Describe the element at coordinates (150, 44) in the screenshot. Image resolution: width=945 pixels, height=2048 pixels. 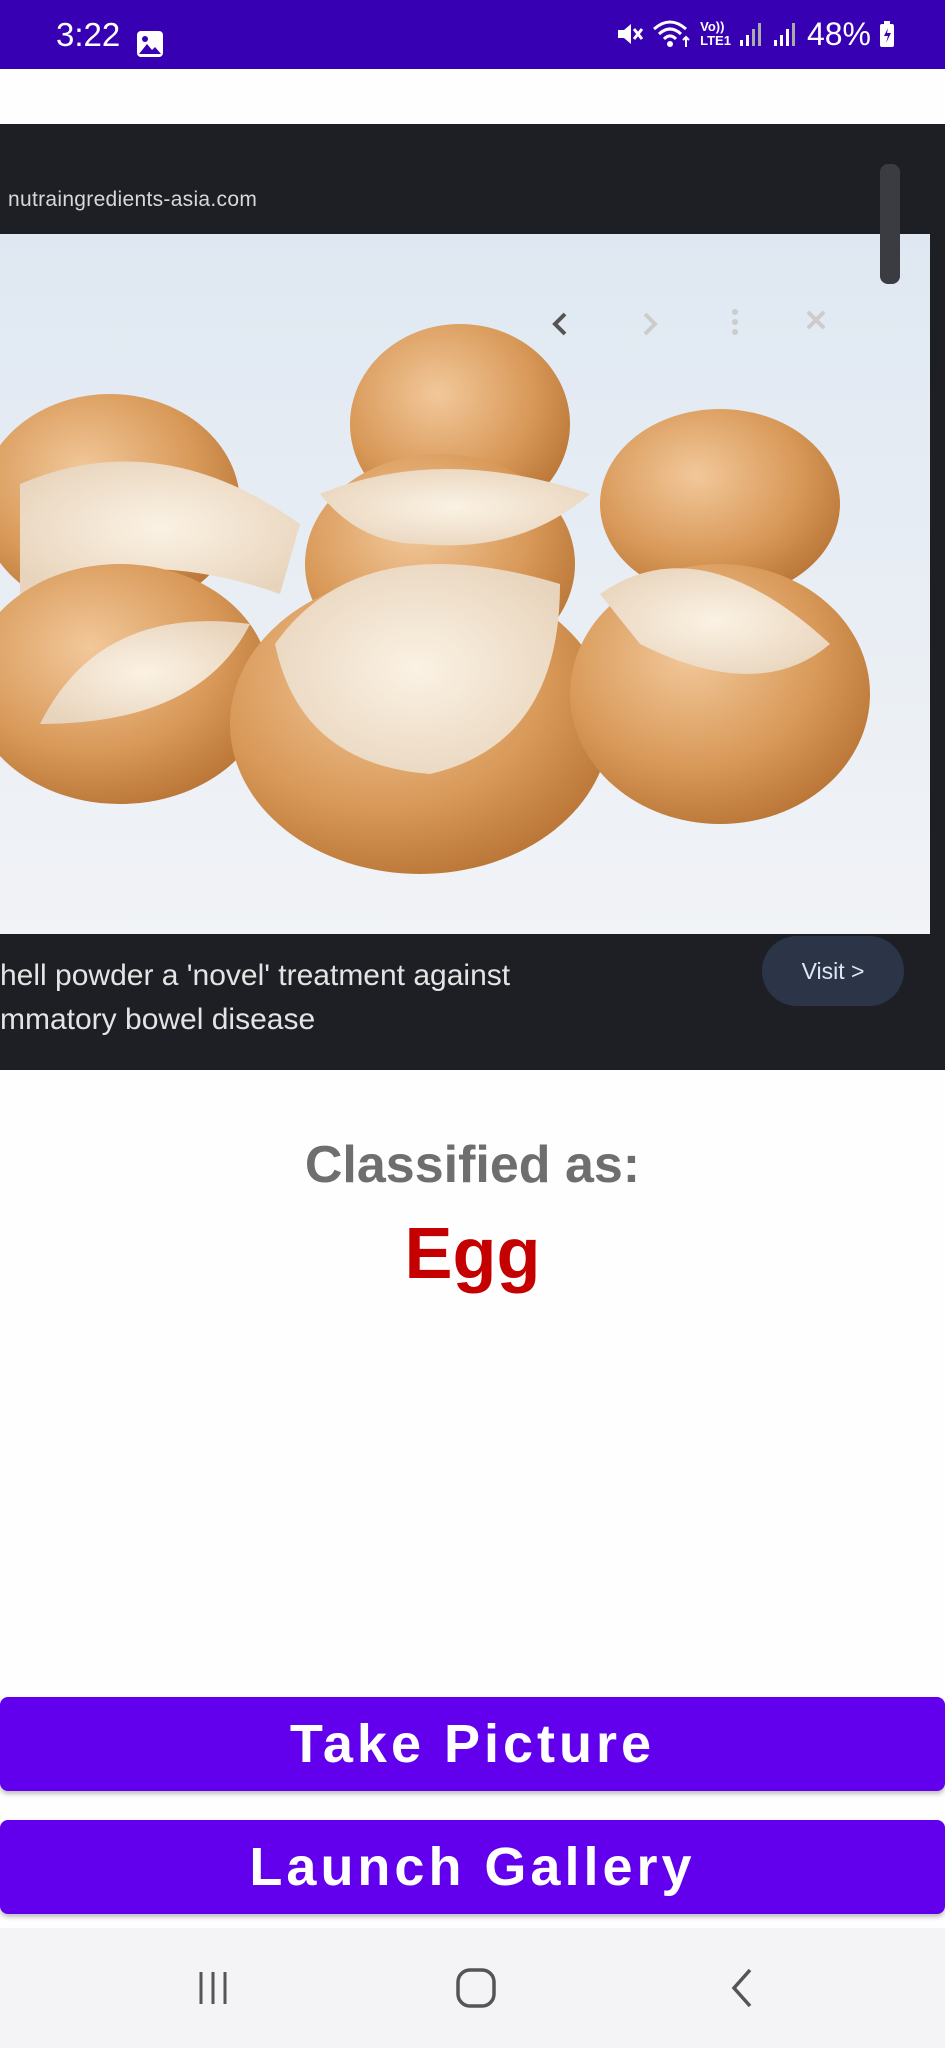
I see `image-icon` at that location.